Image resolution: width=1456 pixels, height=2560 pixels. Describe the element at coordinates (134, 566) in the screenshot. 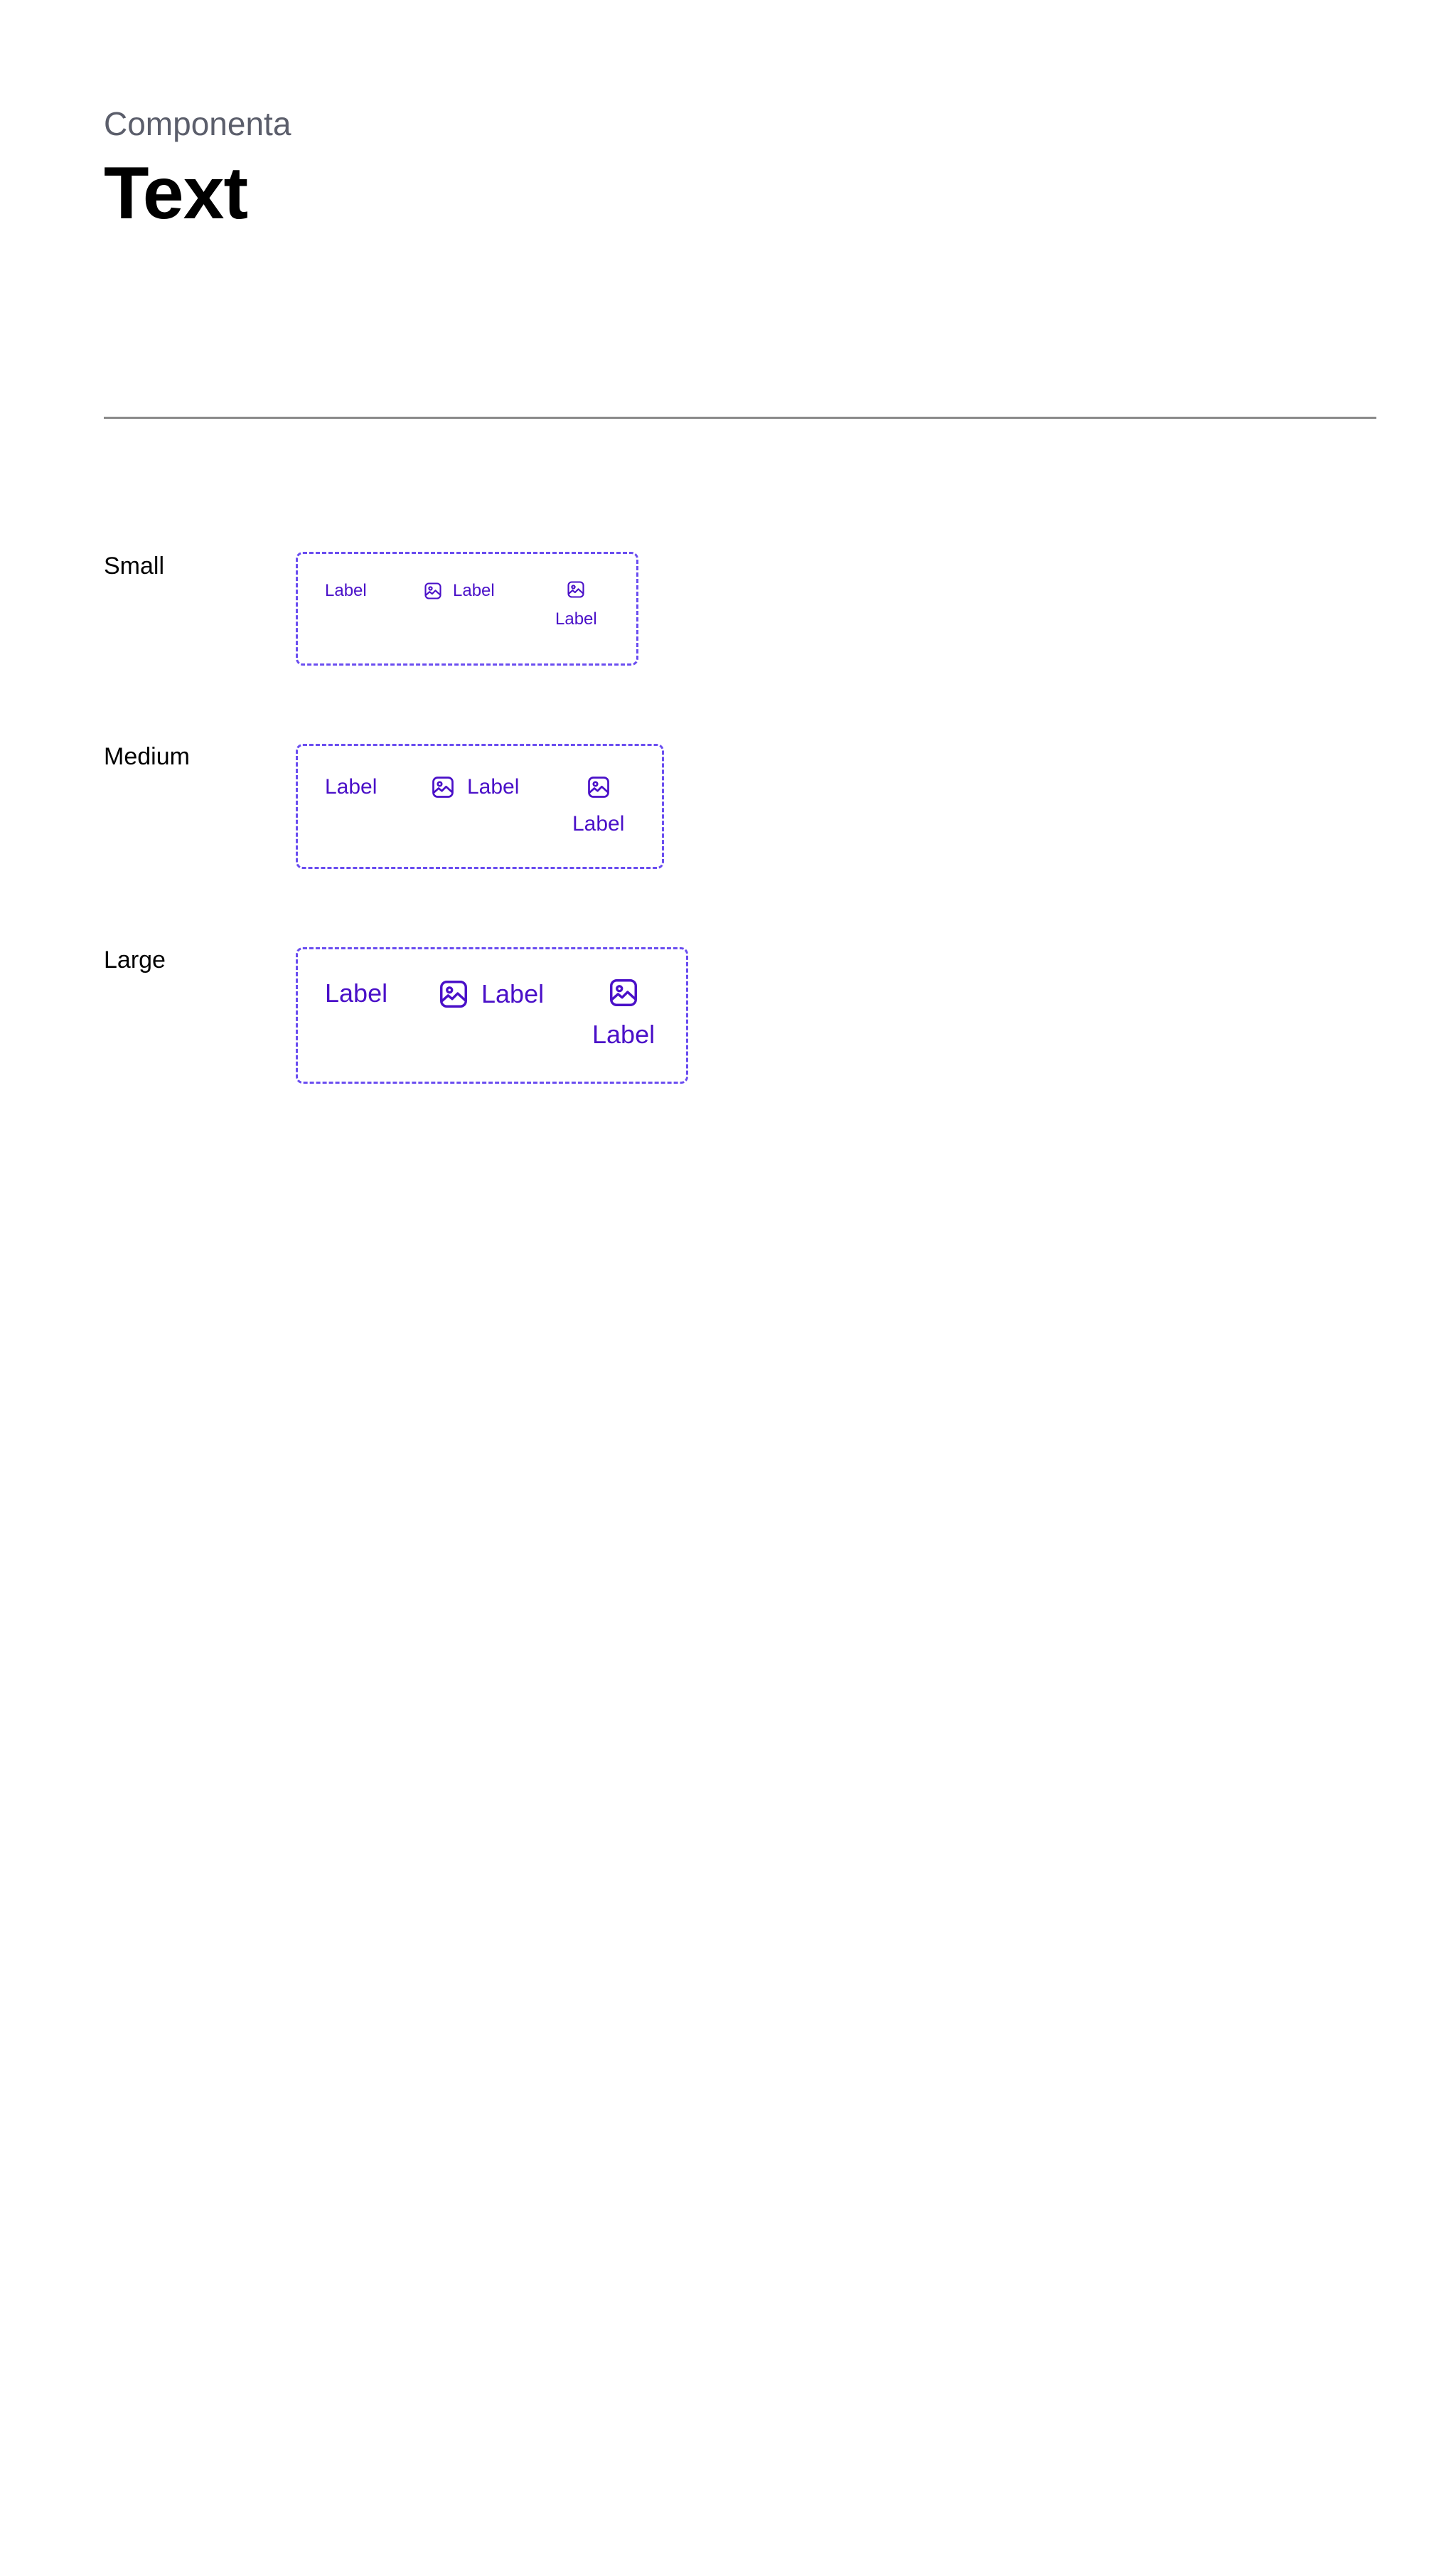

I see `row-label-small: Small` at that location.